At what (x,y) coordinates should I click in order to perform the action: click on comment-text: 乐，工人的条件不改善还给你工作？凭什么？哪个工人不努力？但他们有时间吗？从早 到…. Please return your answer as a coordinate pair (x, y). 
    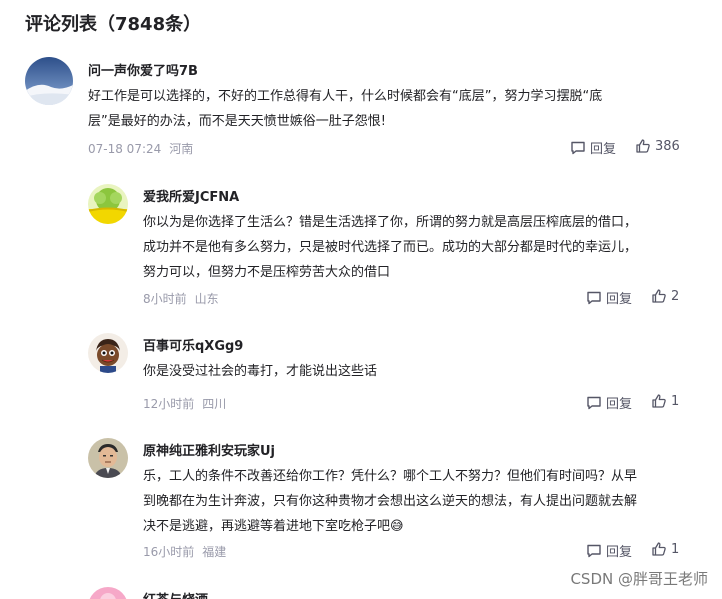
    Looking at the image, I should click on (423, 501).